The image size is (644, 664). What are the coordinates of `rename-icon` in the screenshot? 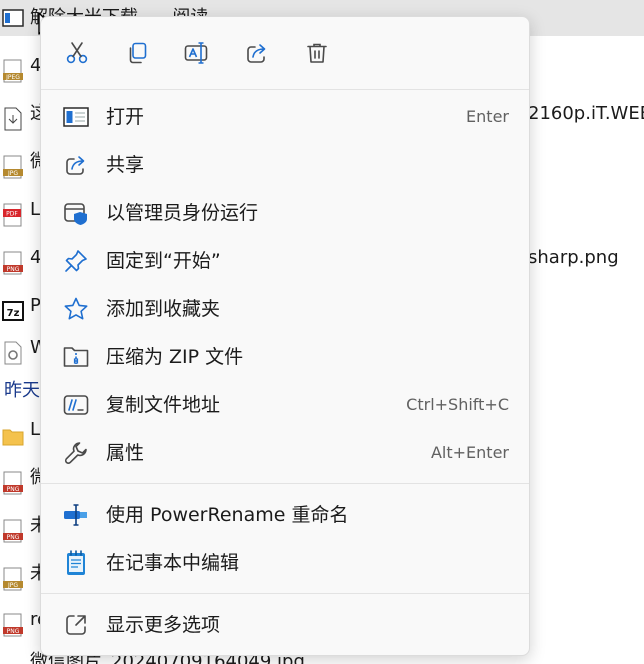 It's located at (196, 53).